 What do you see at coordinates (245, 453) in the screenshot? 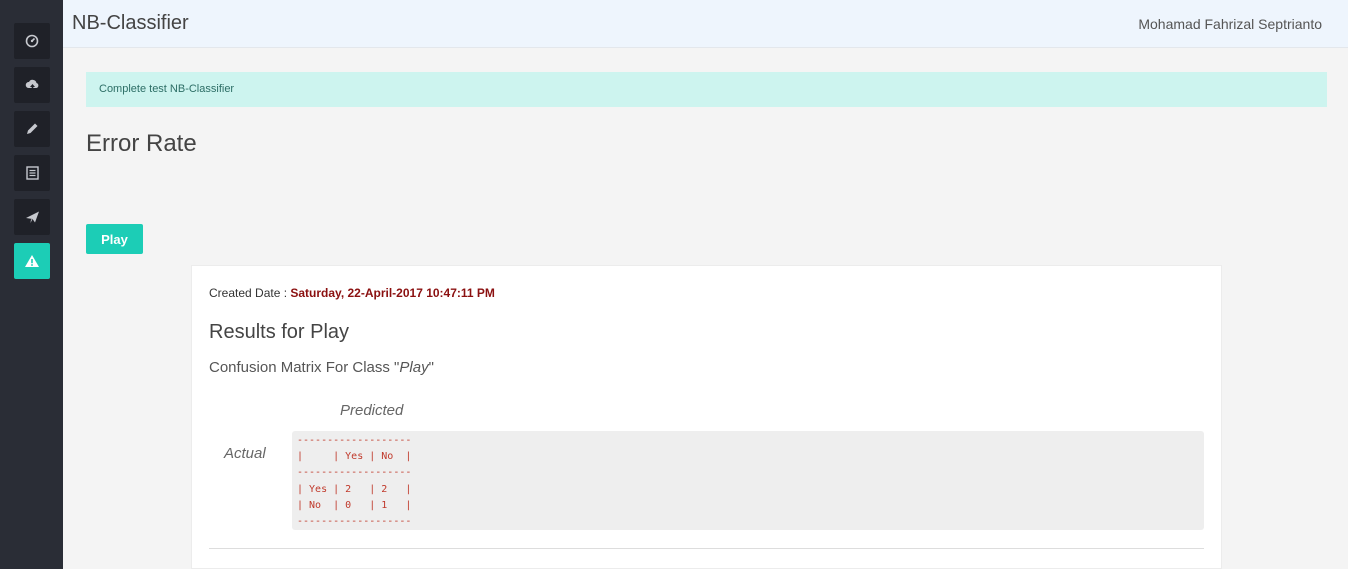
I see `actual-axis-label: Actual` at bounding box center [245, 453].